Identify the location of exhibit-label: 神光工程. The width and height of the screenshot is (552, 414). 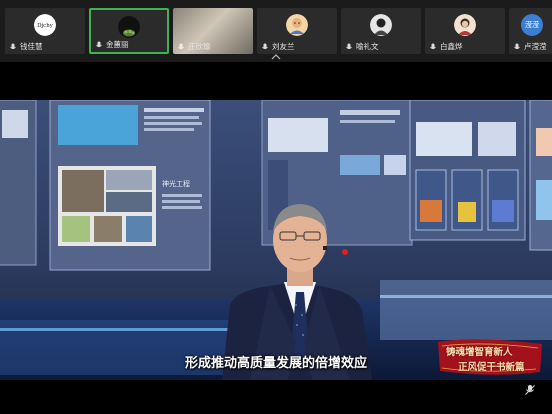
(176, 183).